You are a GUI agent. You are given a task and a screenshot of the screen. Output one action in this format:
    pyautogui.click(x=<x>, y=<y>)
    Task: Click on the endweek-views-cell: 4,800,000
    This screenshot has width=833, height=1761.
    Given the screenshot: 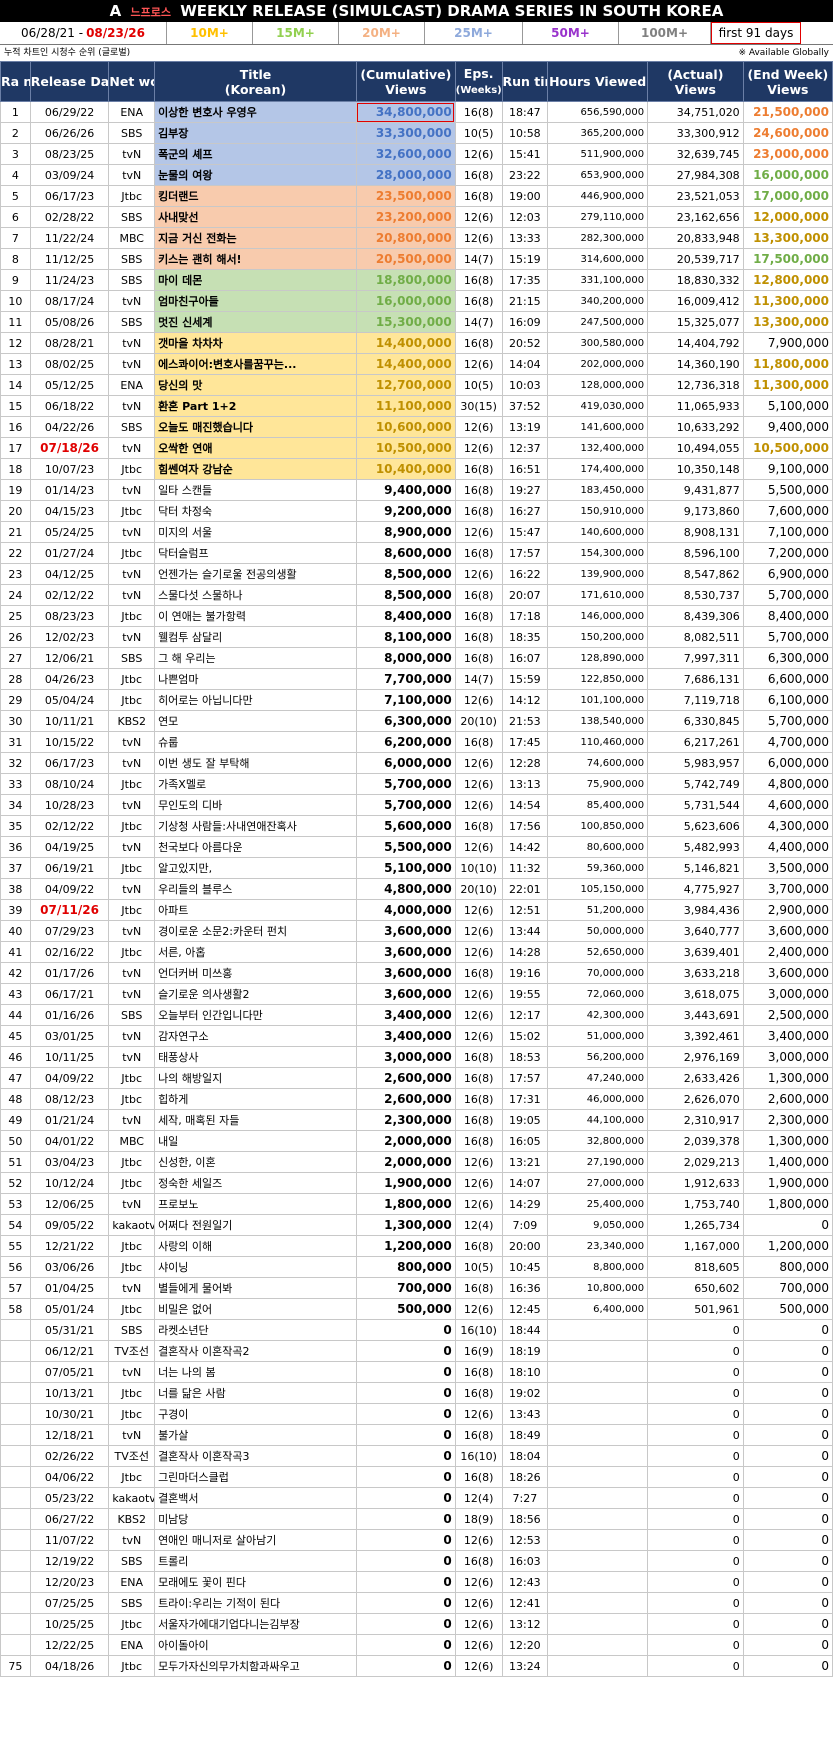 What is the action you would take?
    pyautogui.click(x=787, y=784)
    